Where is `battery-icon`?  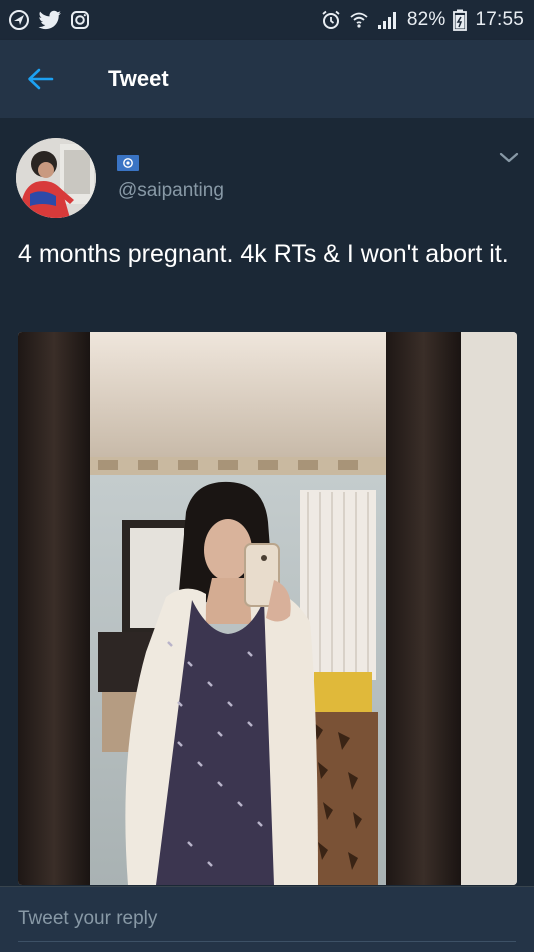
battery-icon is located at coordinates (460, 20).